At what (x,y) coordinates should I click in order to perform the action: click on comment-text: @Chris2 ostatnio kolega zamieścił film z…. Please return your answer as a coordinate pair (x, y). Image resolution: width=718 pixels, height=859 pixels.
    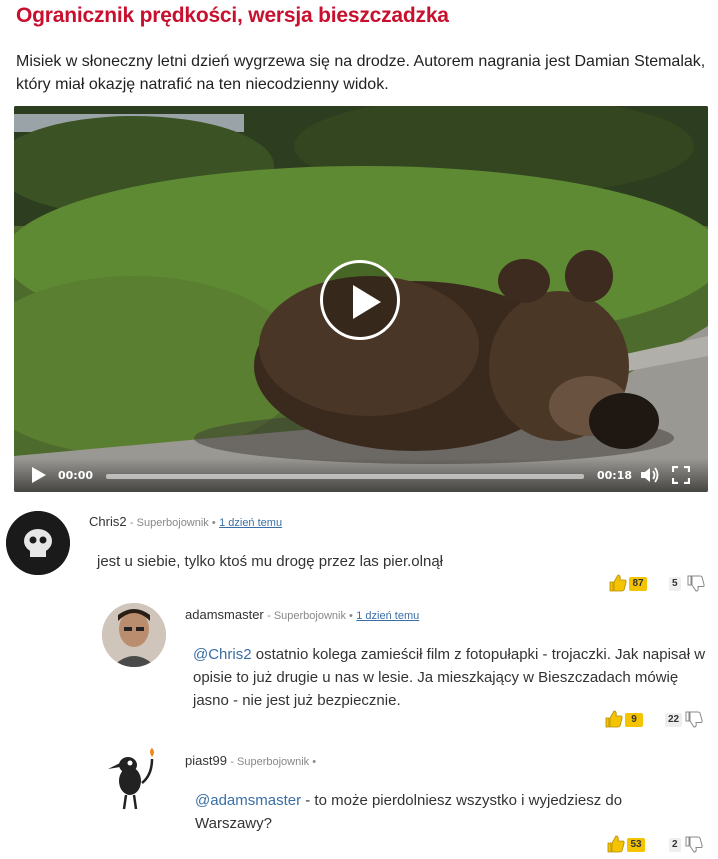
    Looking at the image, I should click on (450, 677).